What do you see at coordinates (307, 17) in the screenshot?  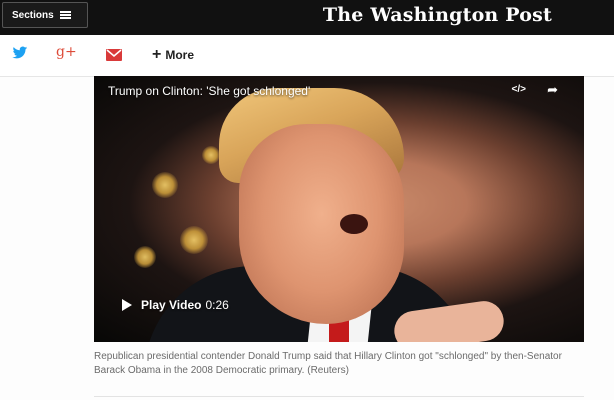 I see `top-navigation-bar: Sections The Washington Post` at bounding box center [307, 17].